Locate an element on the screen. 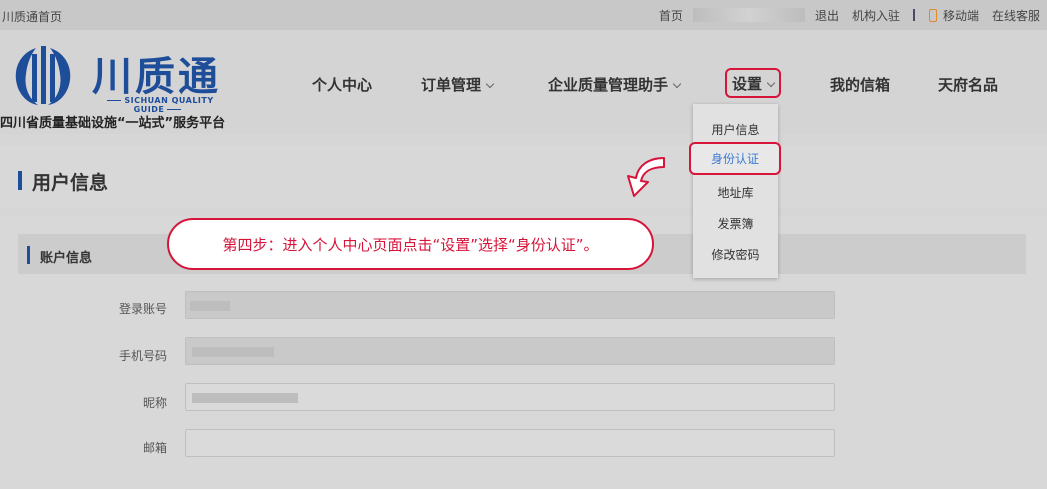  section-title: 账户信息 is located at coordinates (66, 258).